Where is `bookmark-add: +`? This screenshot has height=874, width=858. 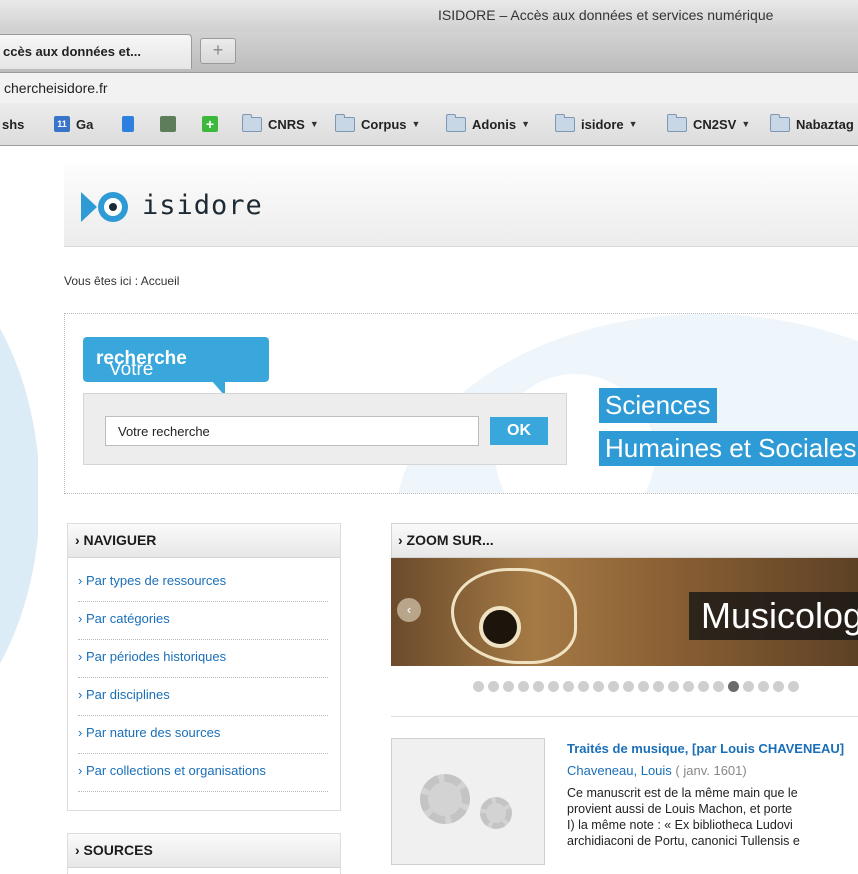
bookmark-add: + is located at coordinates (213, 124).